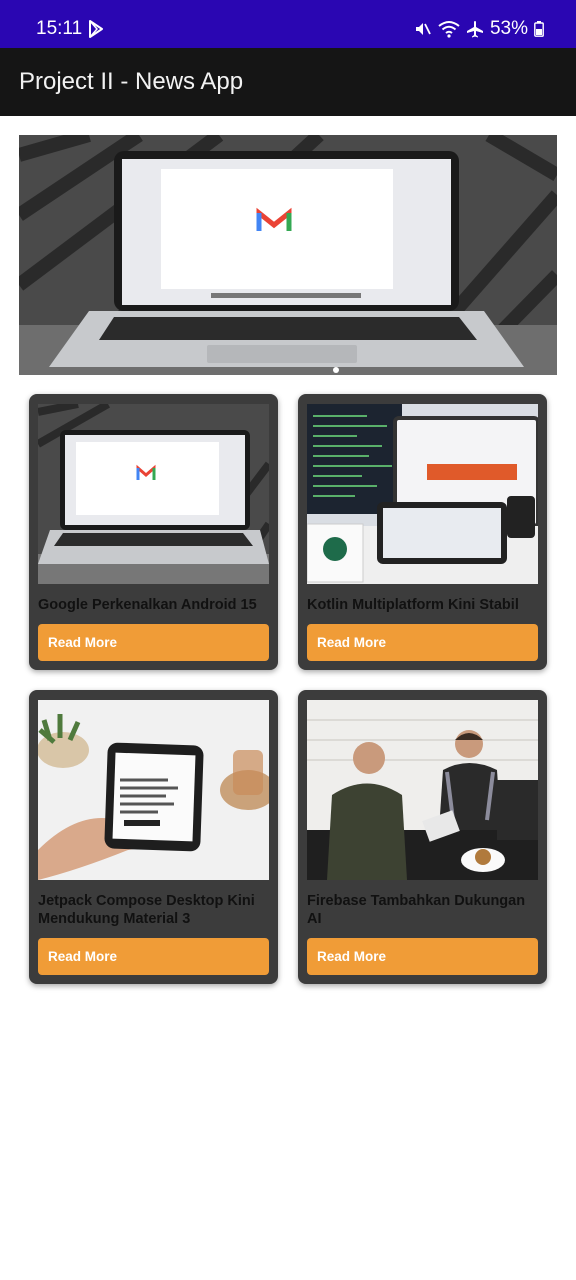 The image size is (576, 1280). What do you see at coordinates (423, 29) in the screenshot?
I see `mute-icon` at bounding box center [423, 29].